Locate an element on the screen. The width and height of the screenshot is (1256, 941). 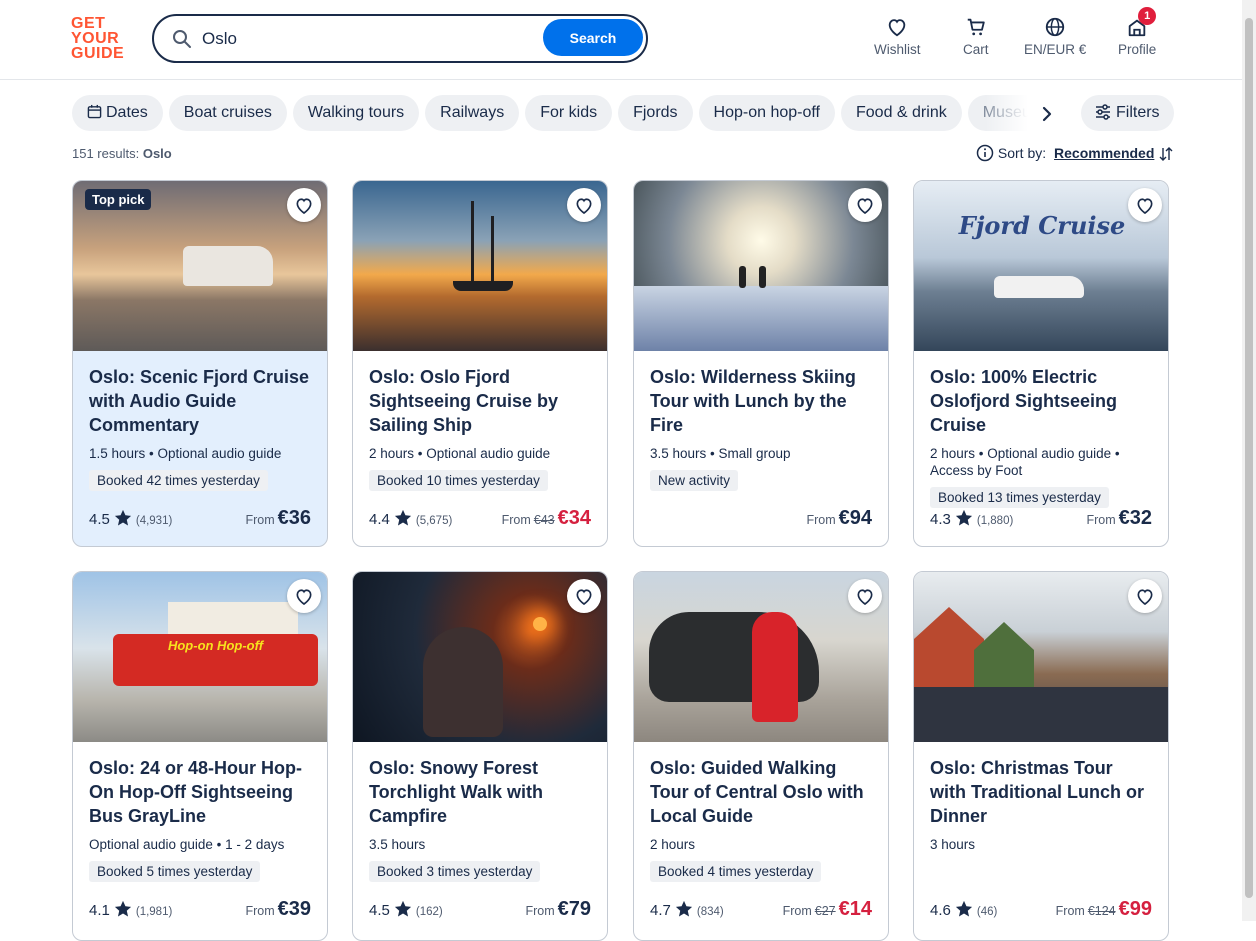
nav-profile: 1 Profile is located at coordinates (1137, 32).